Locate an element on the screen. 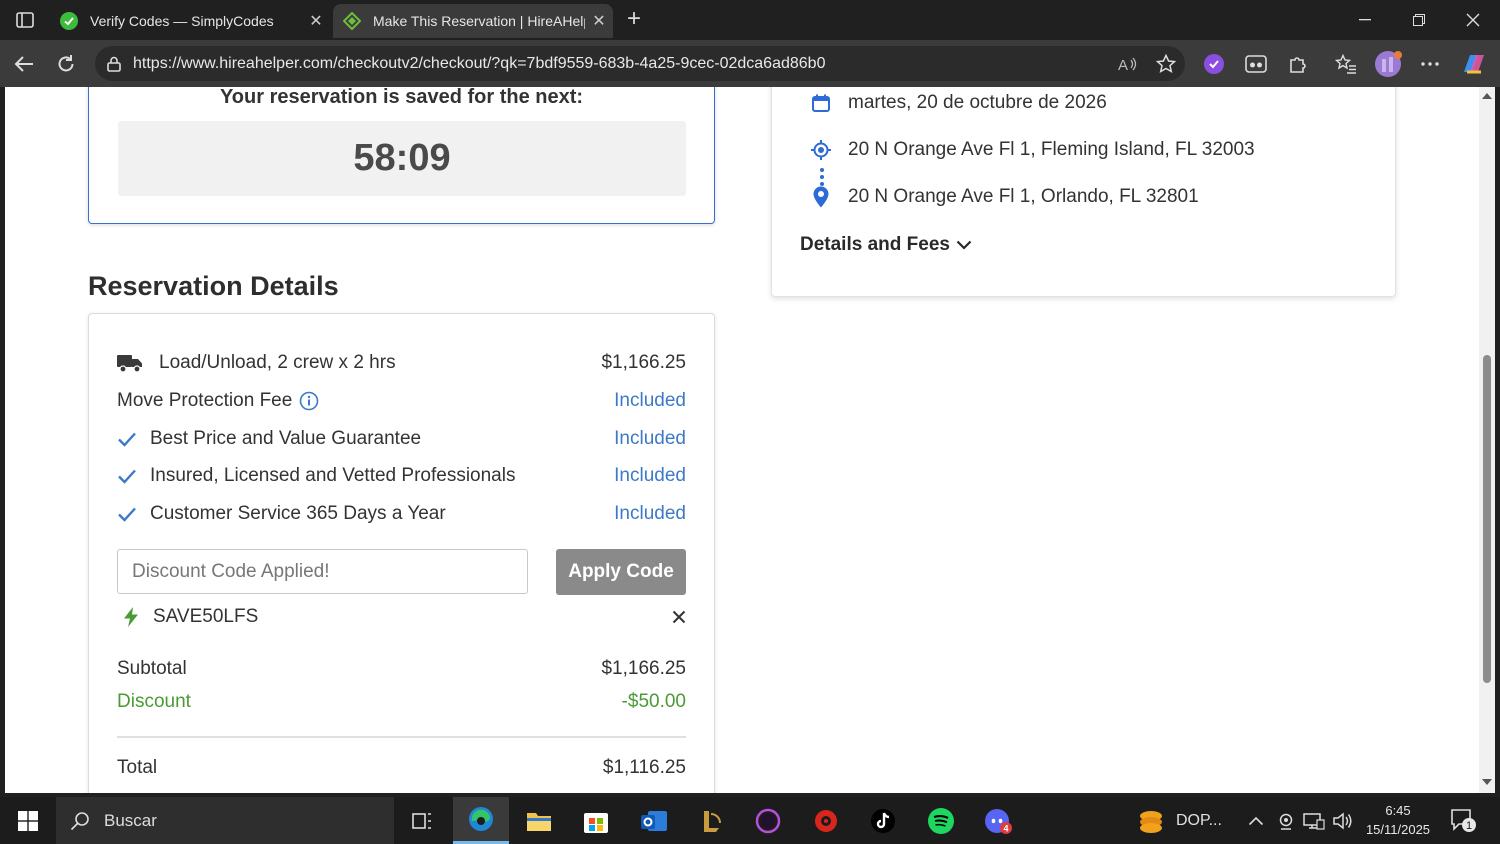 This screenshot has width=1500, height=844. system-clock: 6:45 15/11/2025 is located at coordinates (1398, 820).